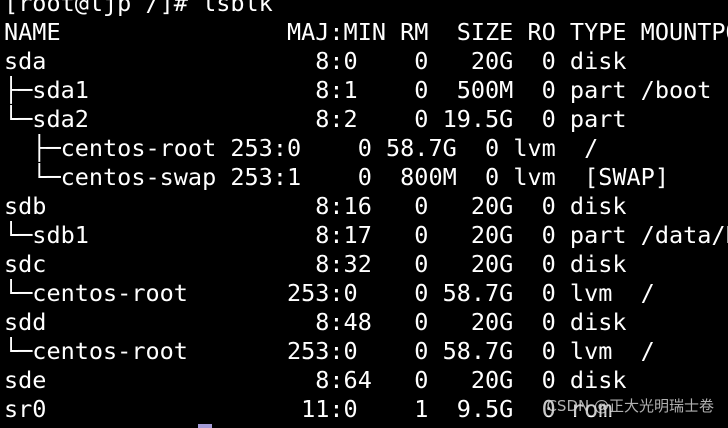  What do you see at coordinates (336, 177) in the screenshot?
I see `table-row: └─centos-swap 253:1 0 800M 0 lvm [SWAP]` at bounding box center [336, 177].